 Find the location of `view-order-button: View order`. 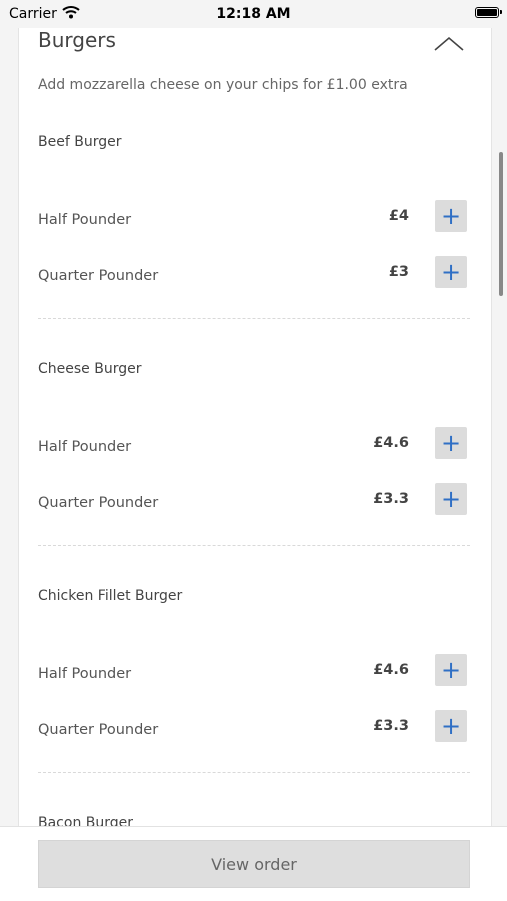

view-order-button: View order is located at coordinates (254, 864).